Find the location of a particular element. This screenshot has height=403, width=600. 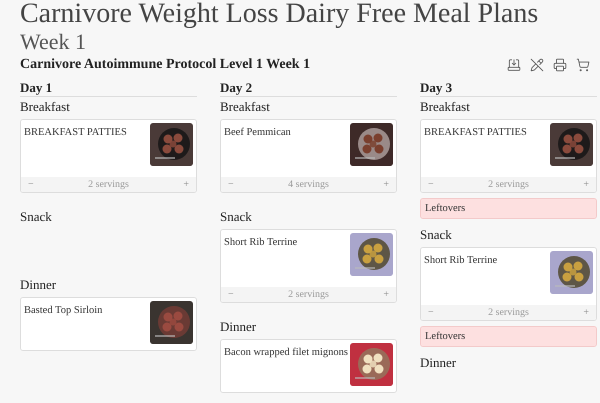

cart-icon is located at coordinates (583, 65).